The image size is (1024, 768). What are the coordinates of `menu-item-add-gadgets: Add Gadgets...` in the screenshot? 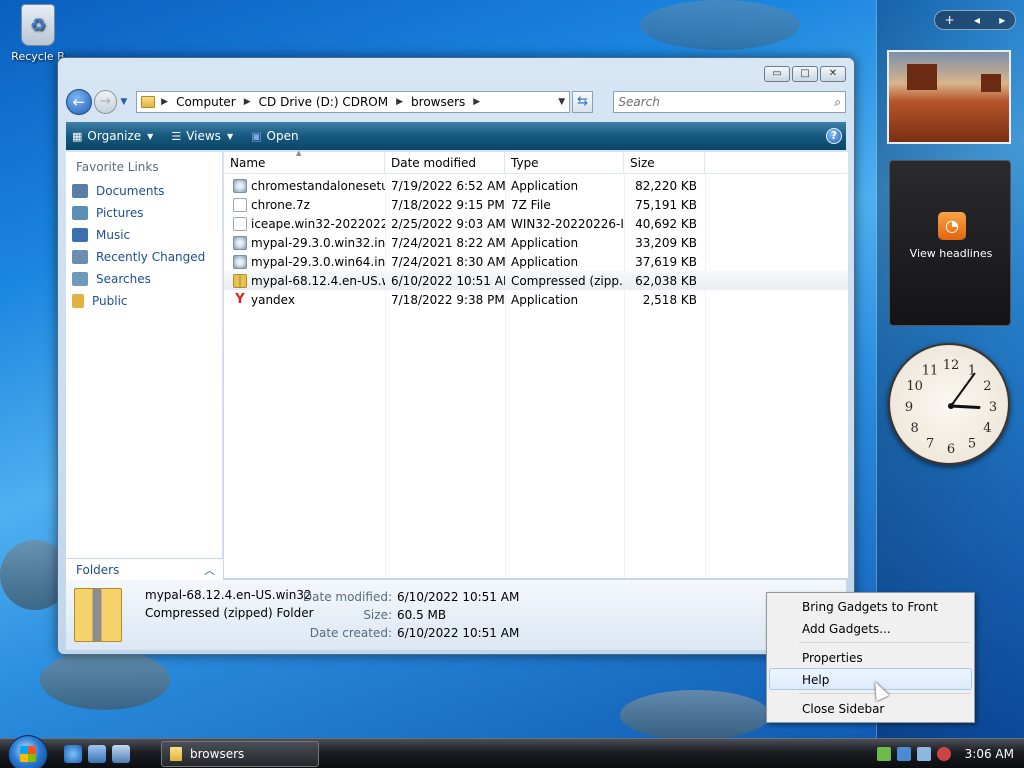 It's located at (870, 628).